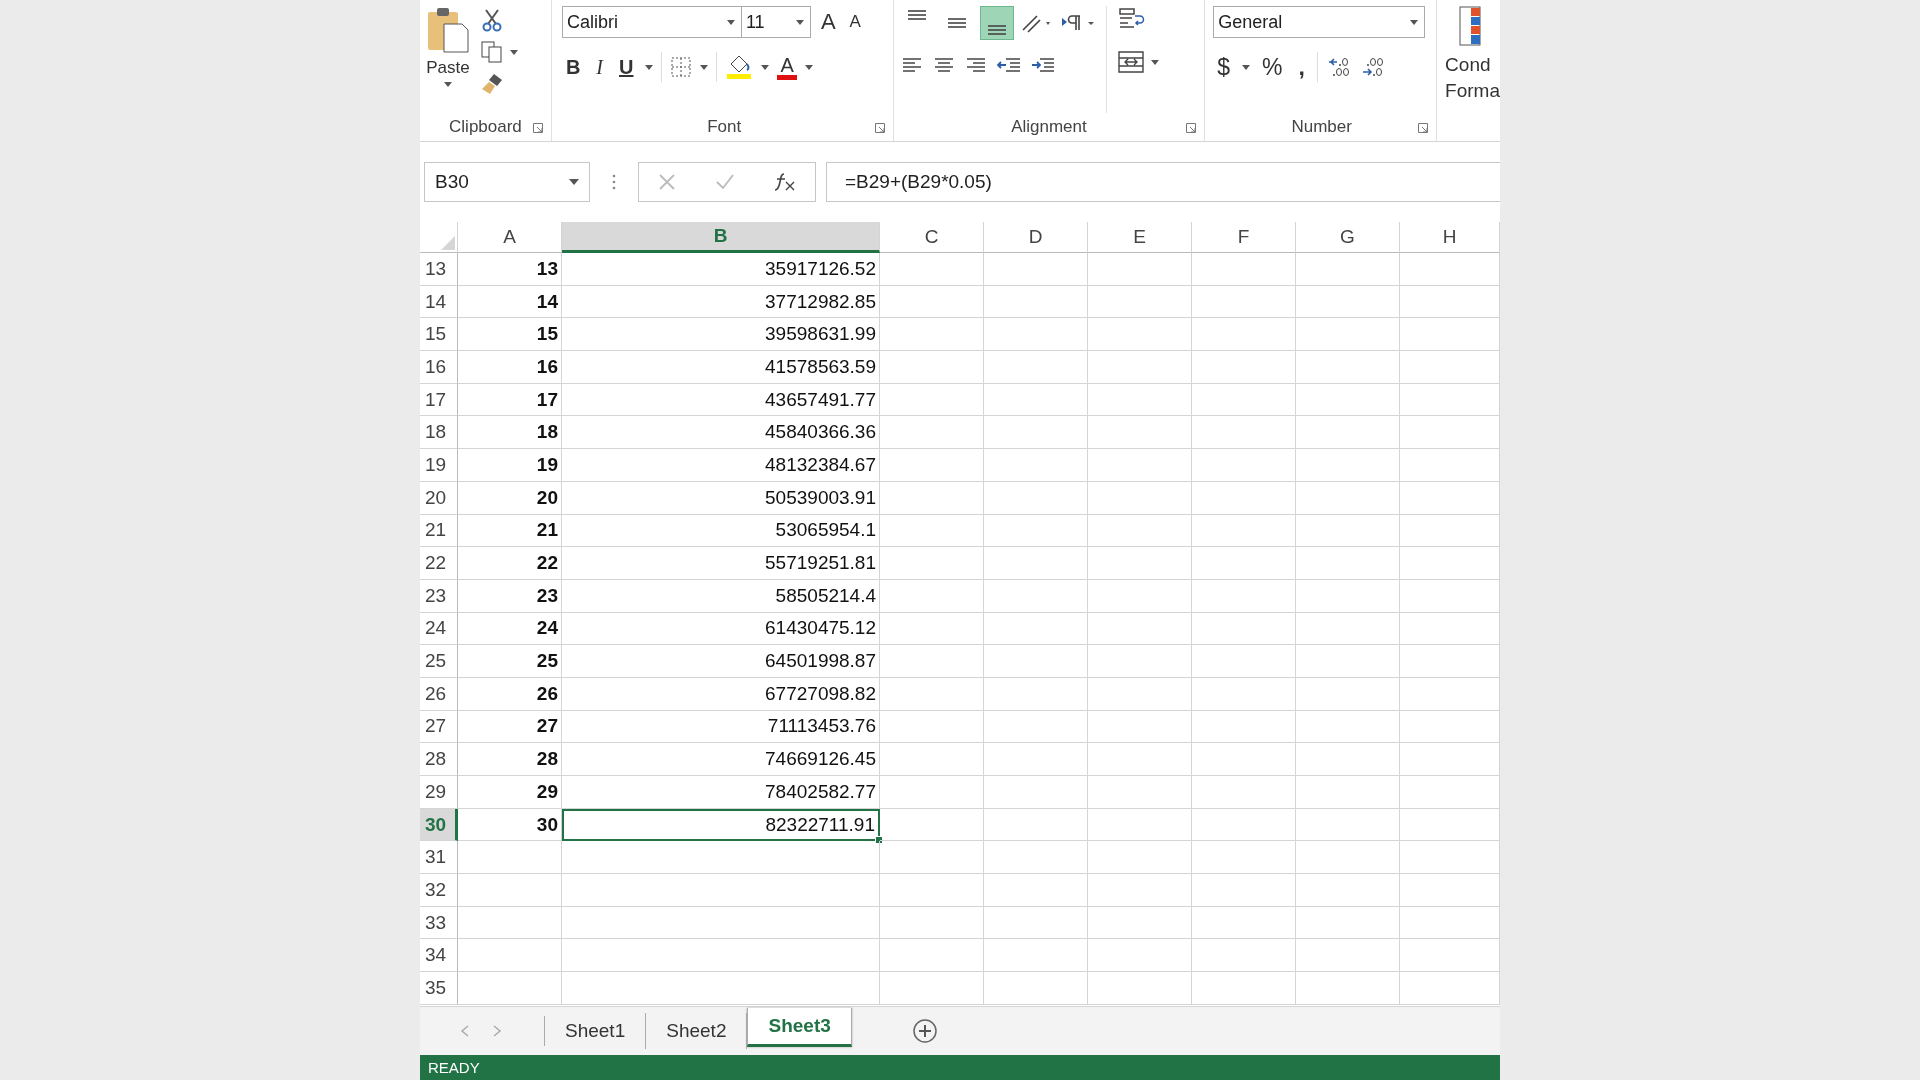  I want to click on row-header: 19, so click(439, 465).